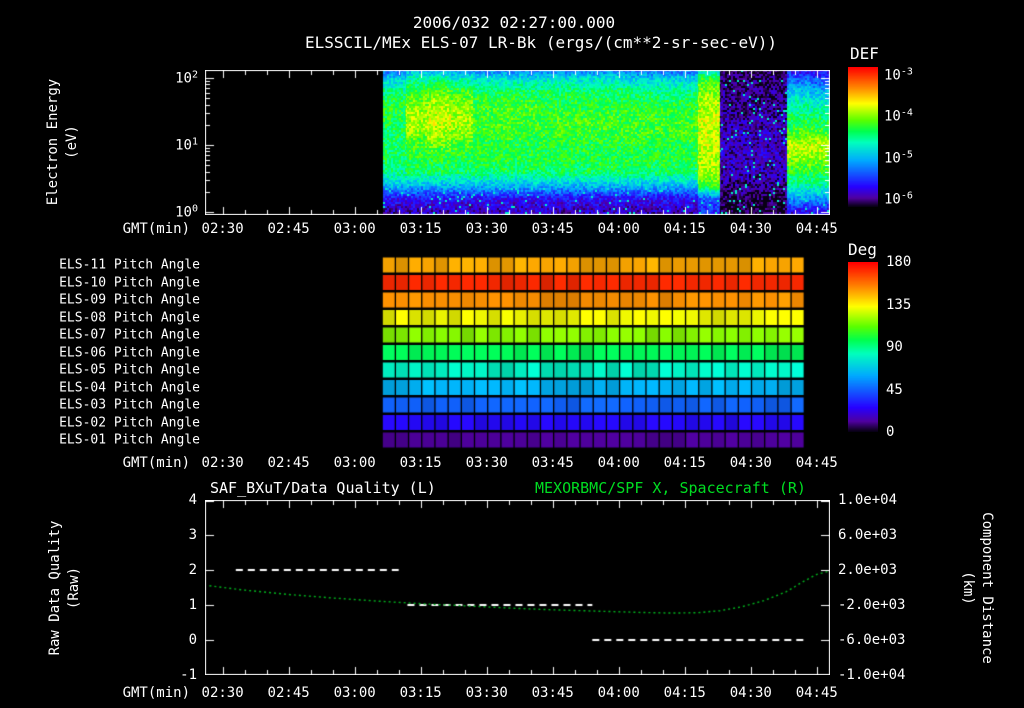  I want to click on pitch-x-tick-label: 02:45, so click(288, 463).